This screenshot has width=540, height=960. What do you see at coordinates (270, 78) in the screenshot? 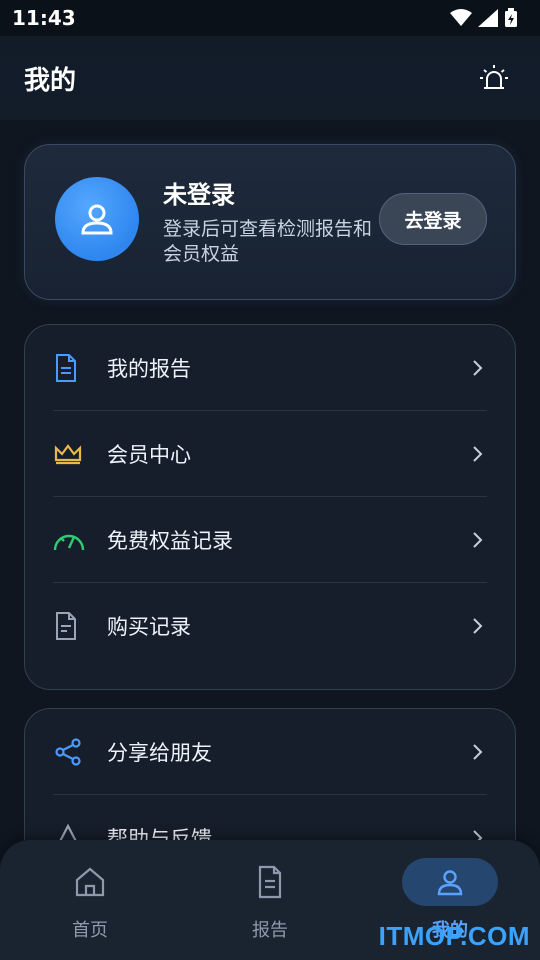
I see `app-header: 我的` at bounding box center [270, 78].